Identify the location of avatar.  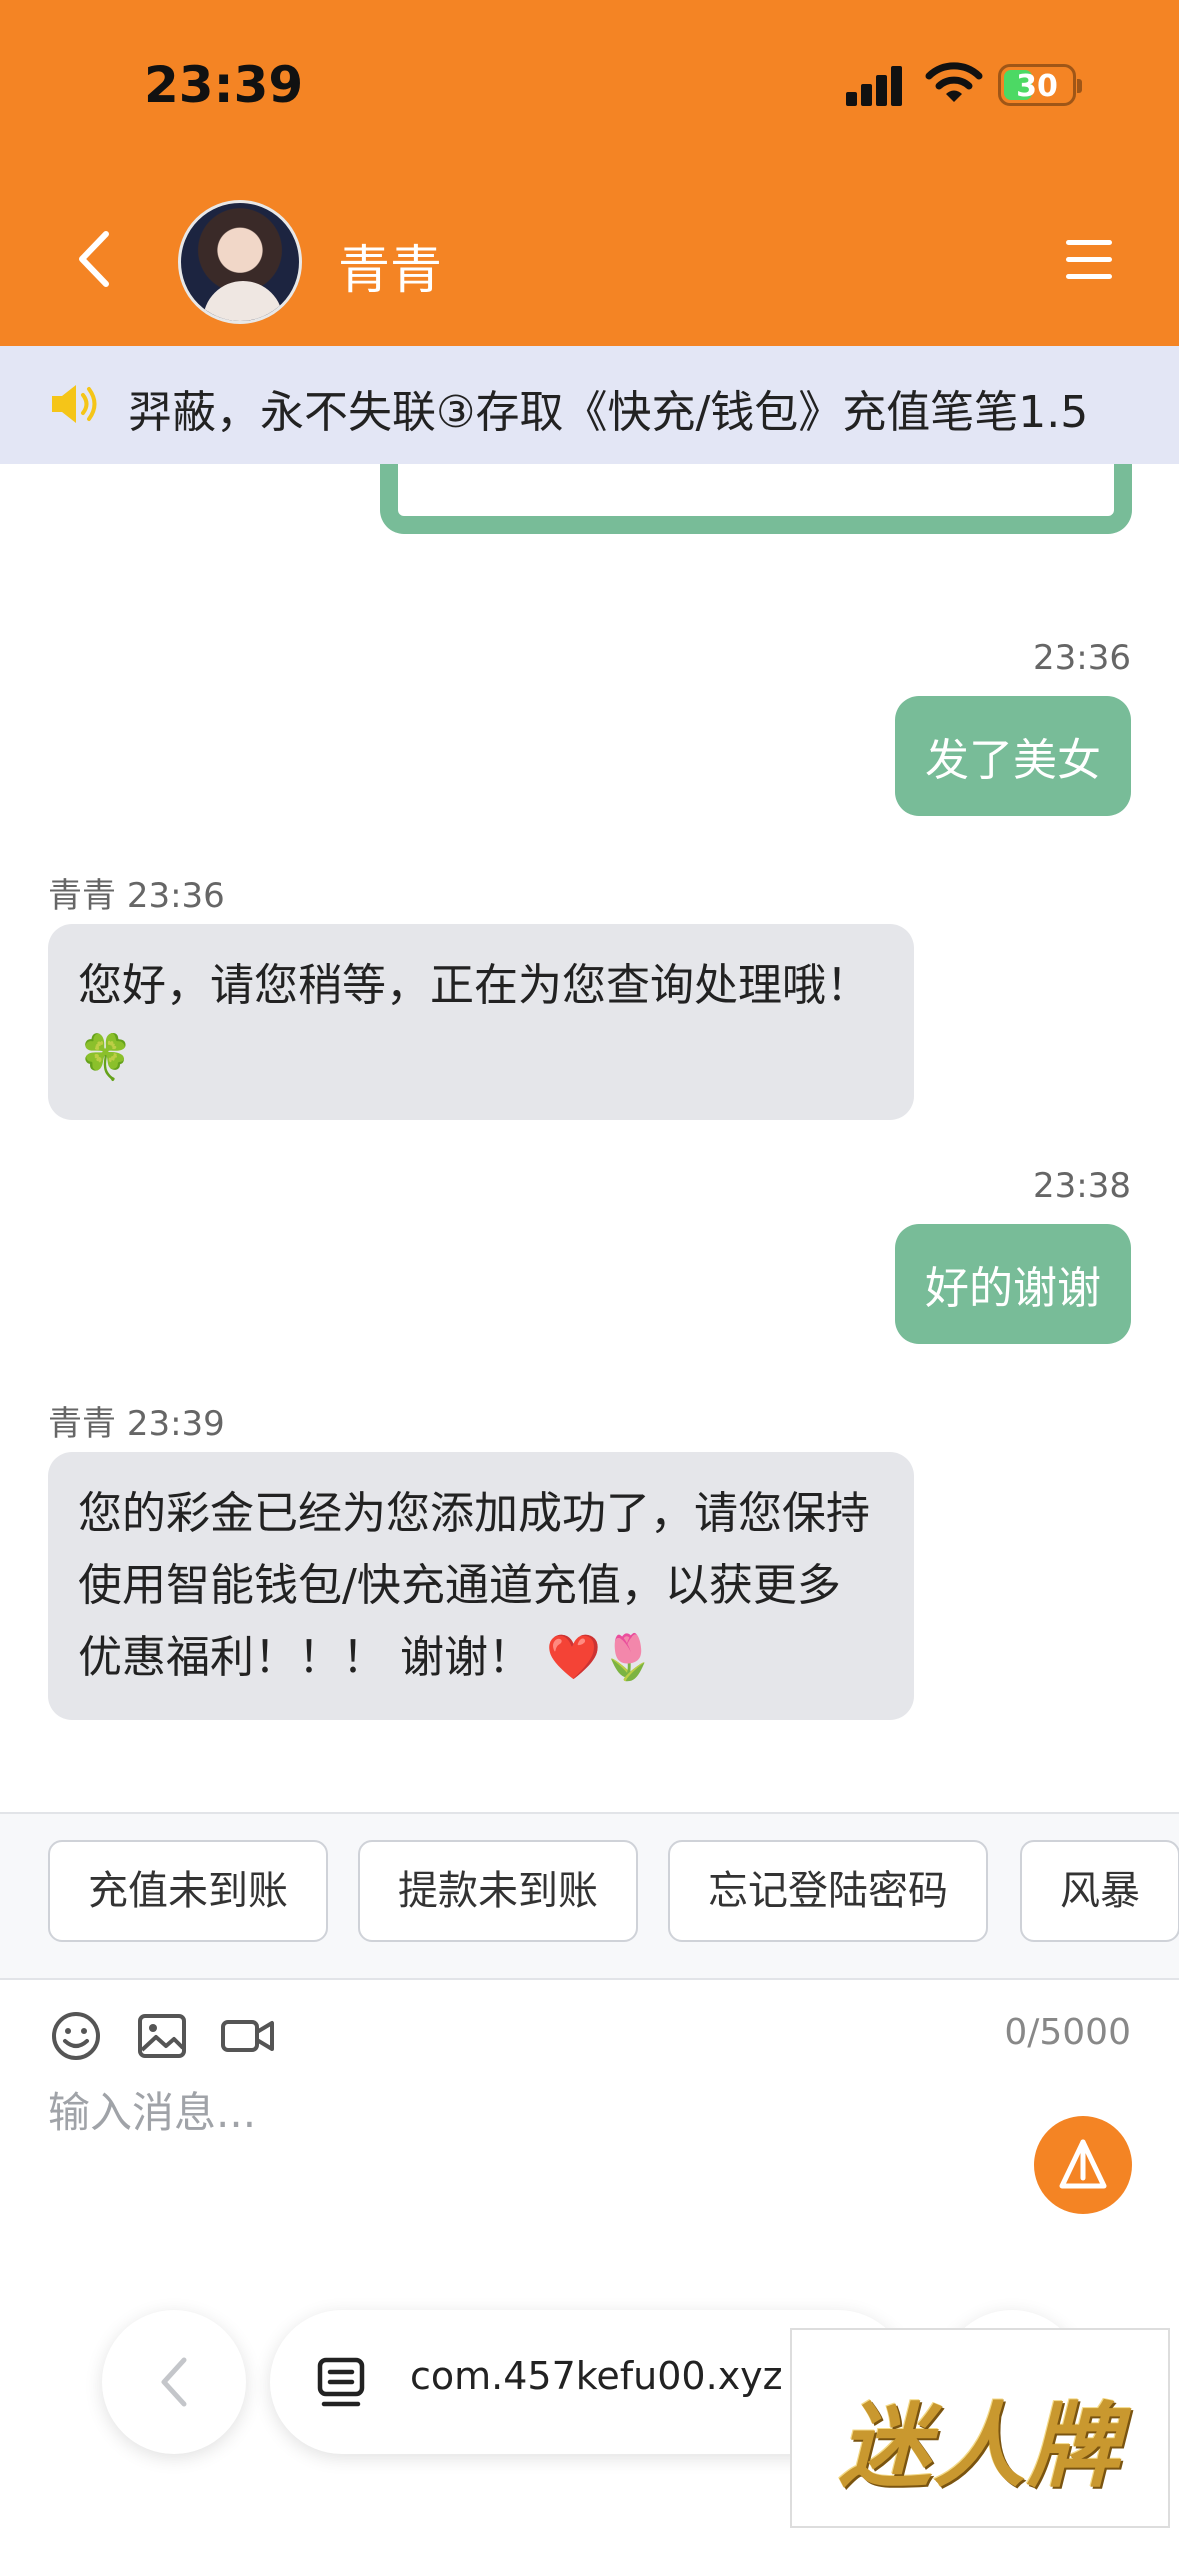
(240, 262).